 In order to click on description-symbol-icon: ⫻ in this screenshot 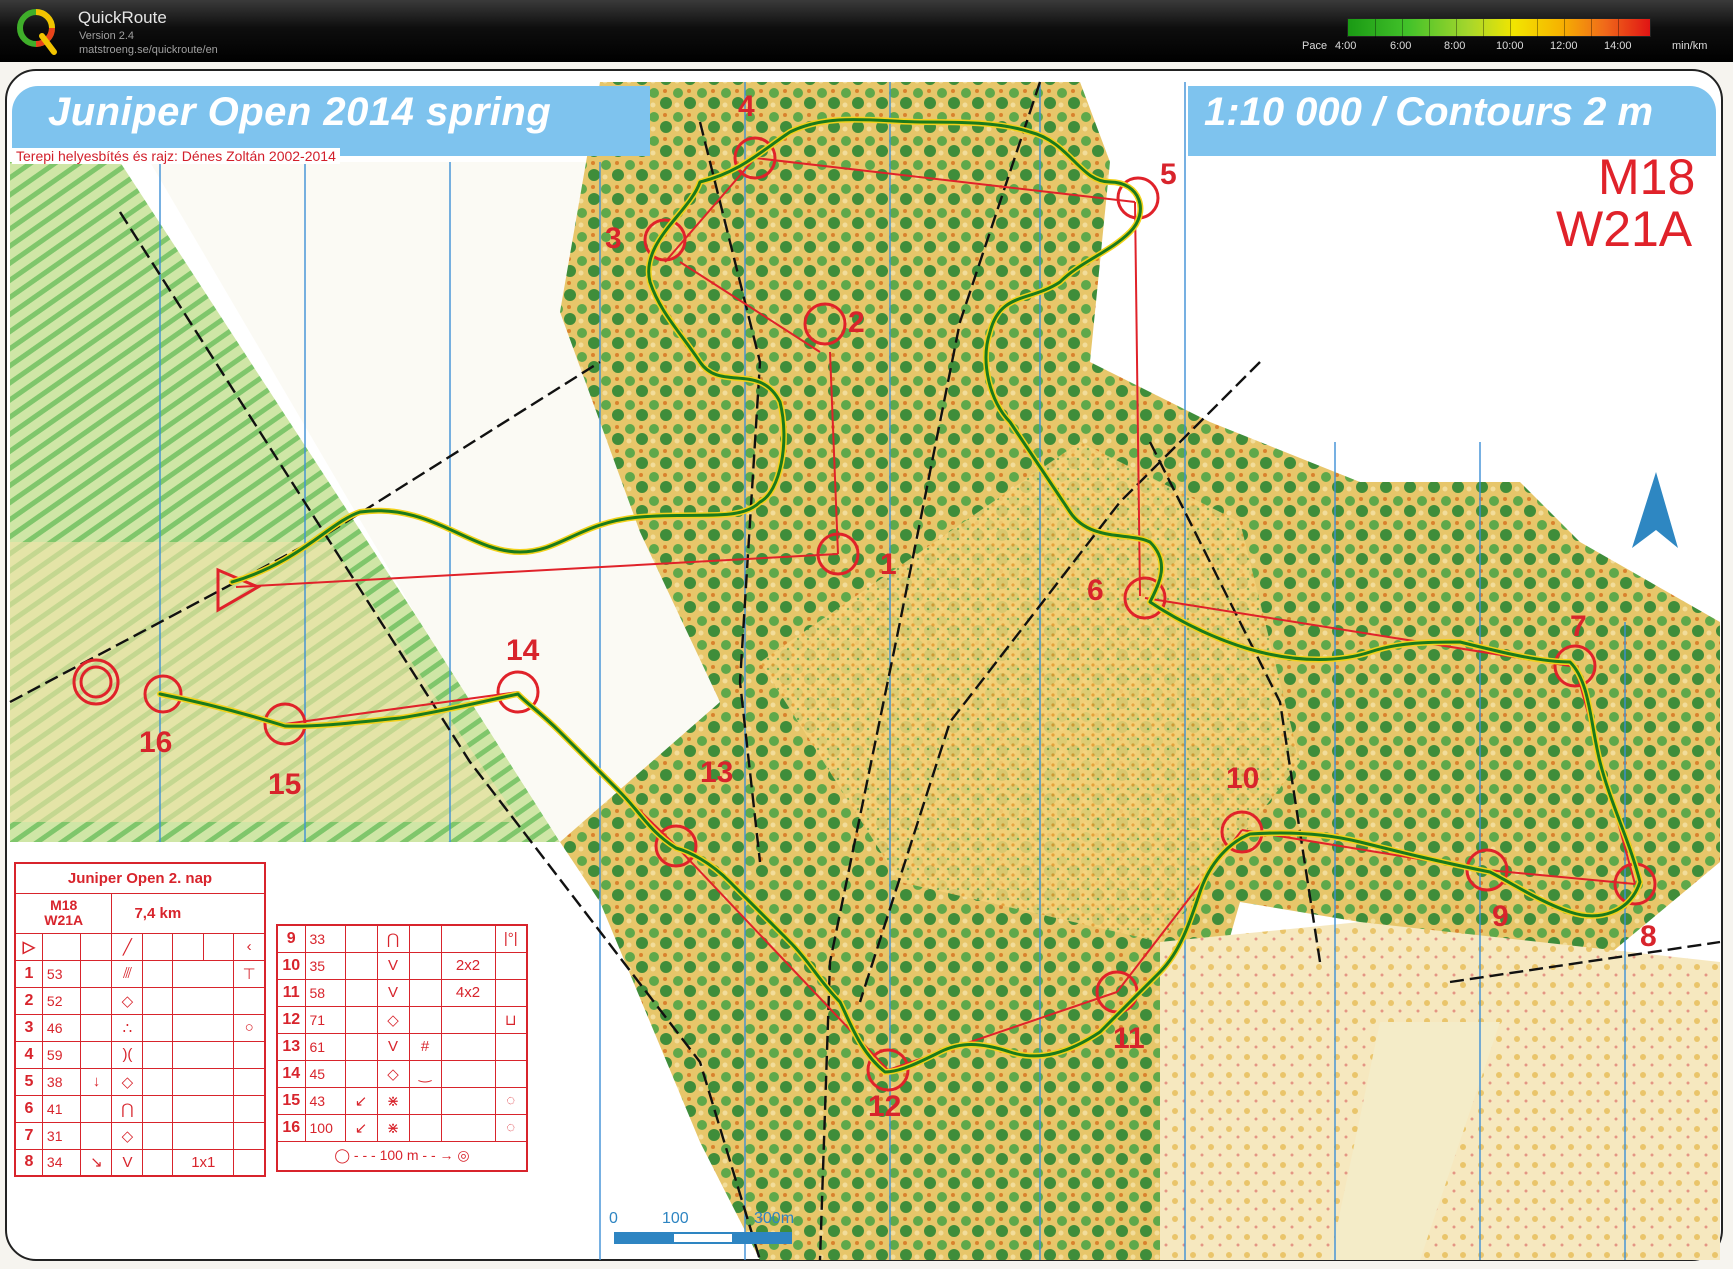, I will do `click(127, 973)`.